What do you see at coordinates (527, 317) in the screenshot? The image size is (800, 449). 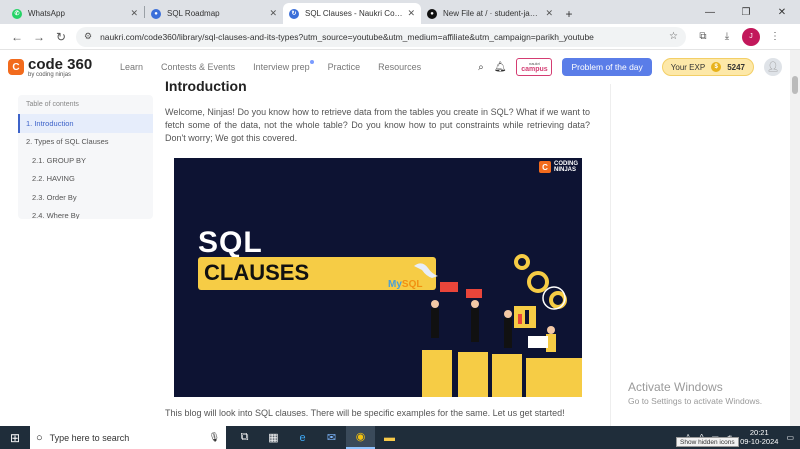 I see `chart-bar-dark` at bounding box center [527, 317].